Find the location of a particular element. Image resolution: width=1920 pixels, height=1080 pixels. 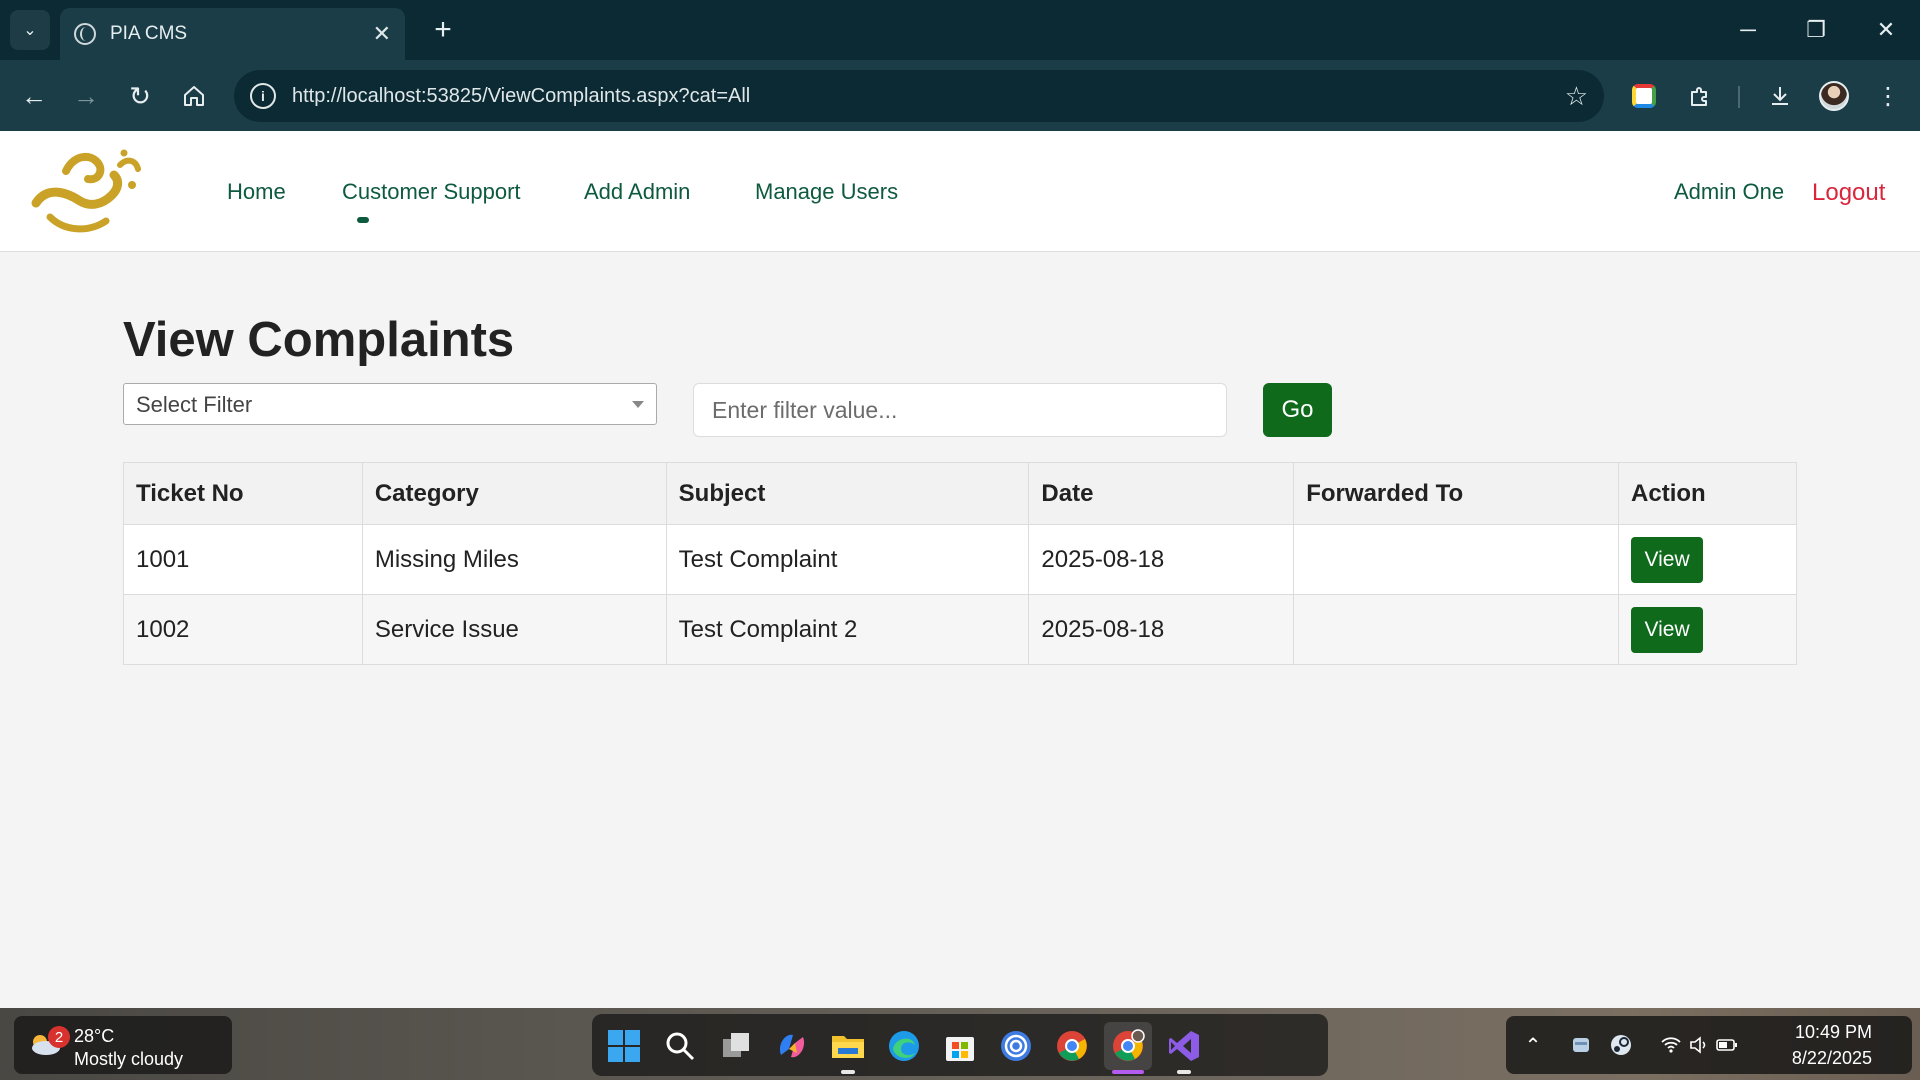

profile-button is located at coordinates (1834, 96).